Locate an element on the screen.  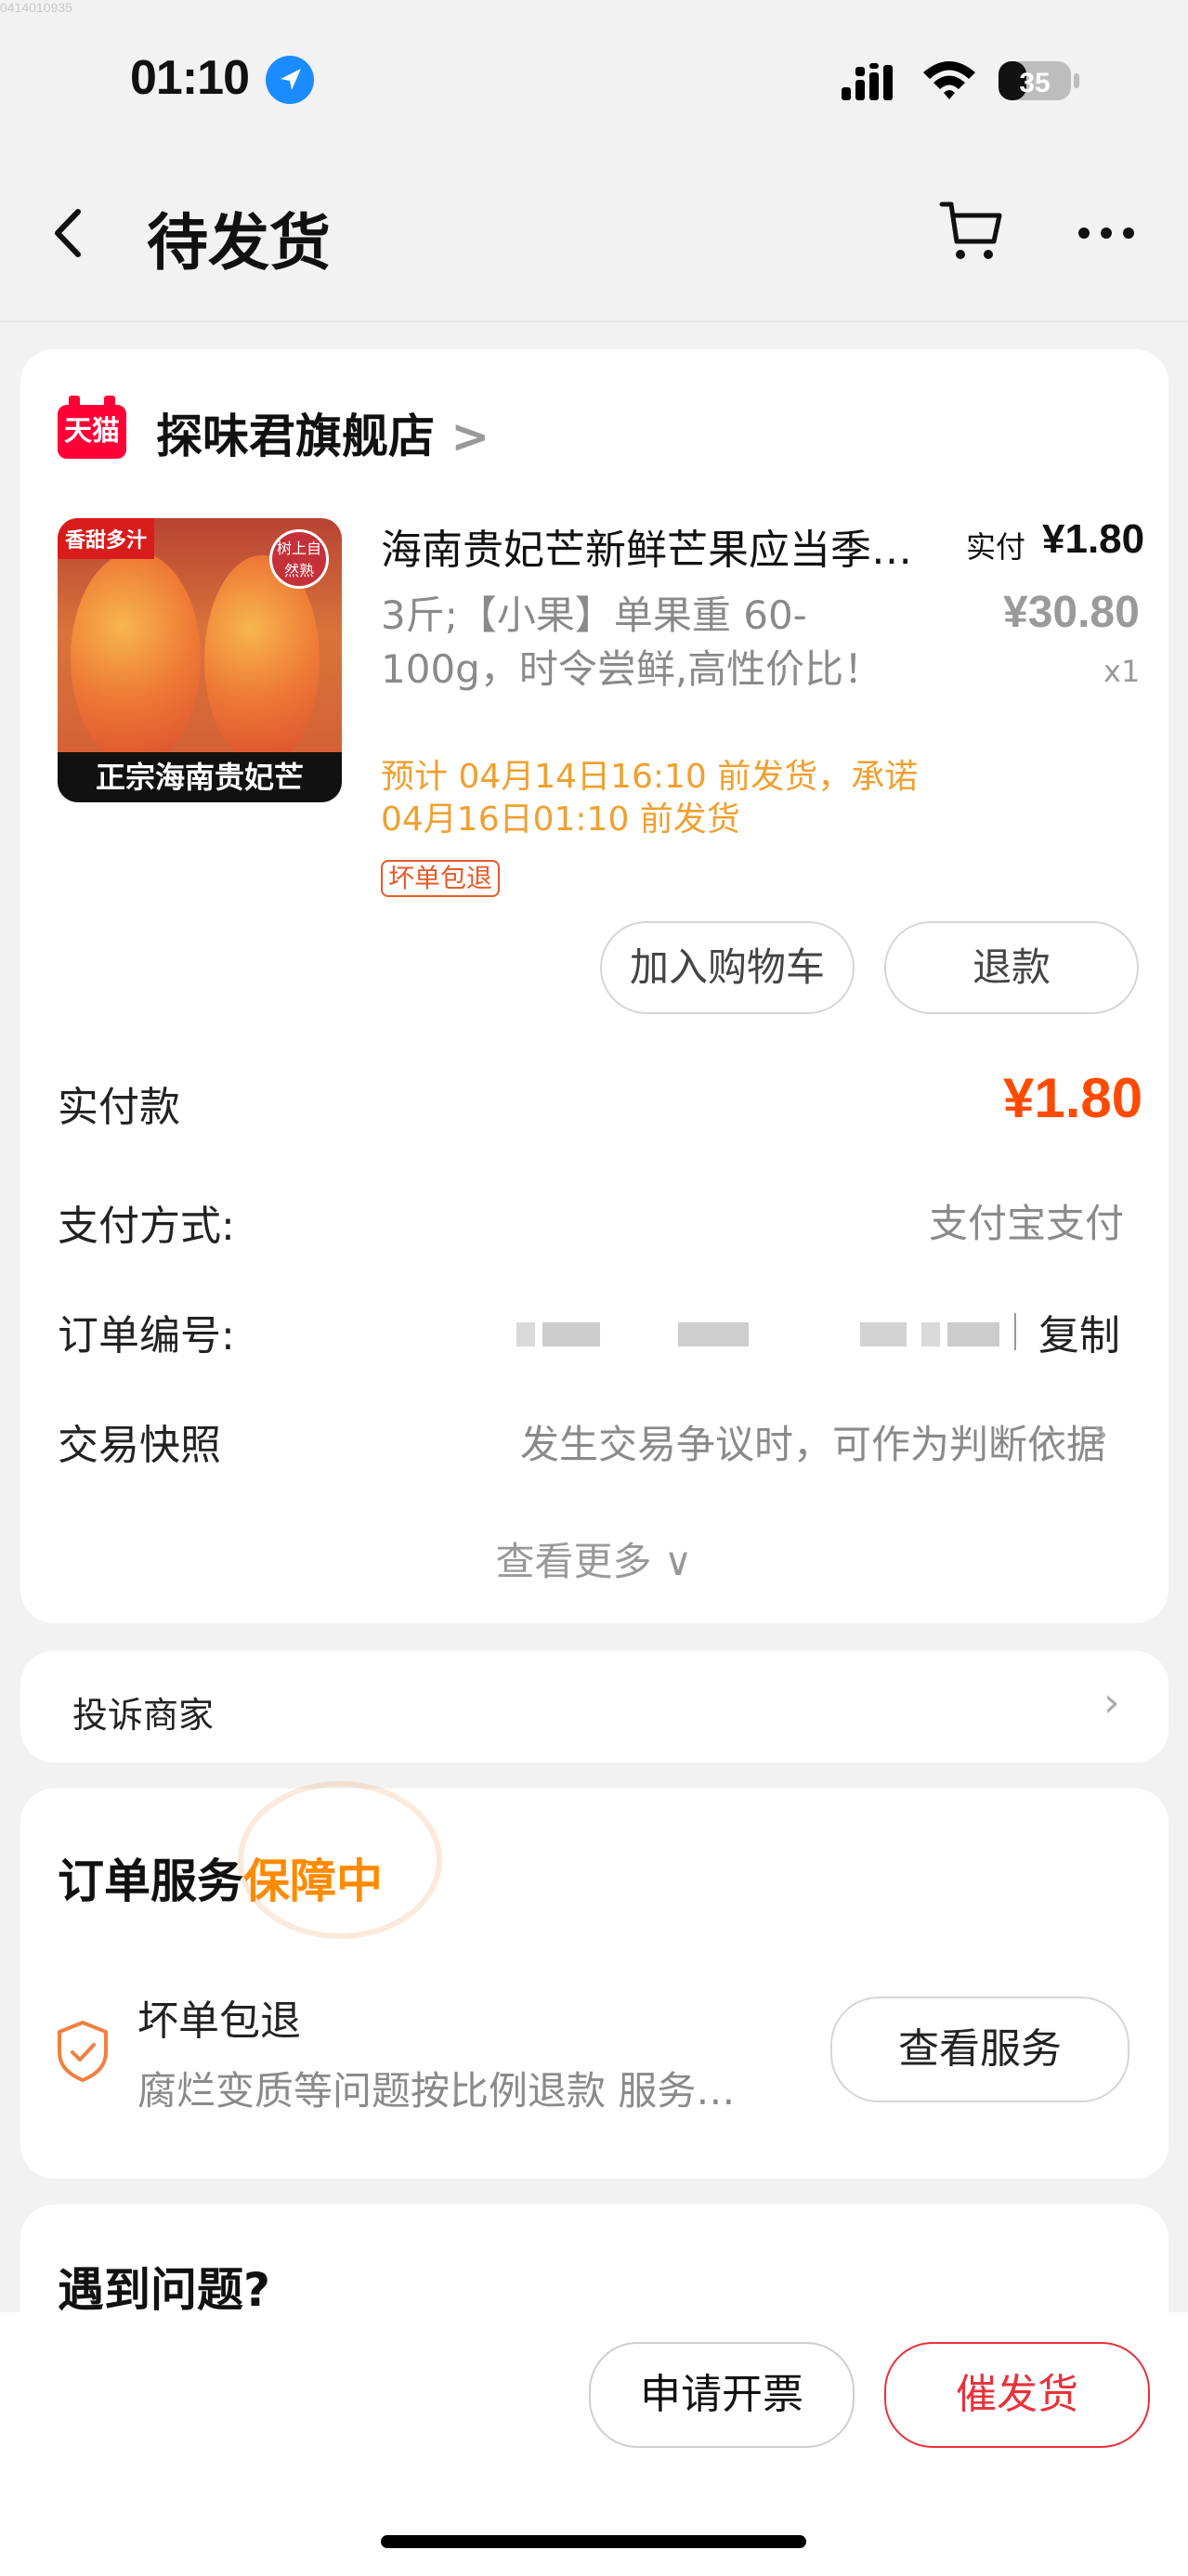
chevron-right-icon: > is located at coordinates (470, 436).